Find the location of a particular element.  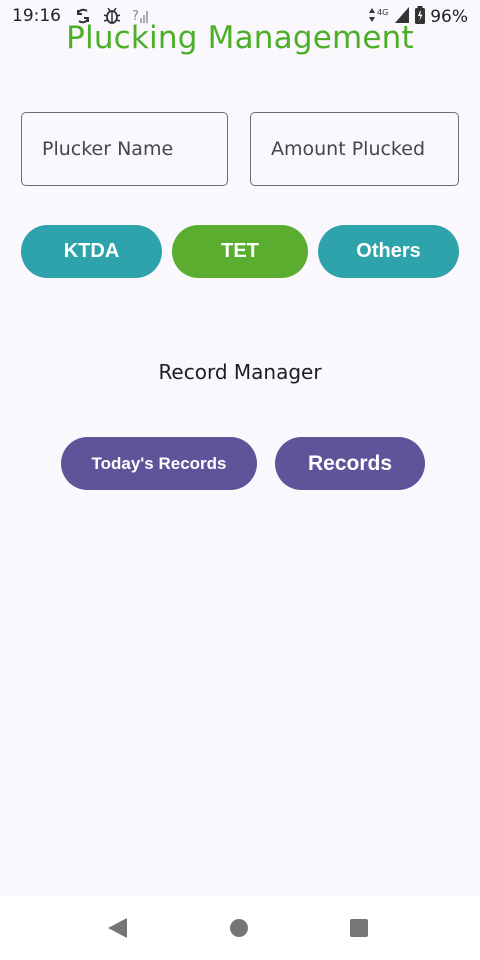

back-icon is located at coordinates (117, 928).